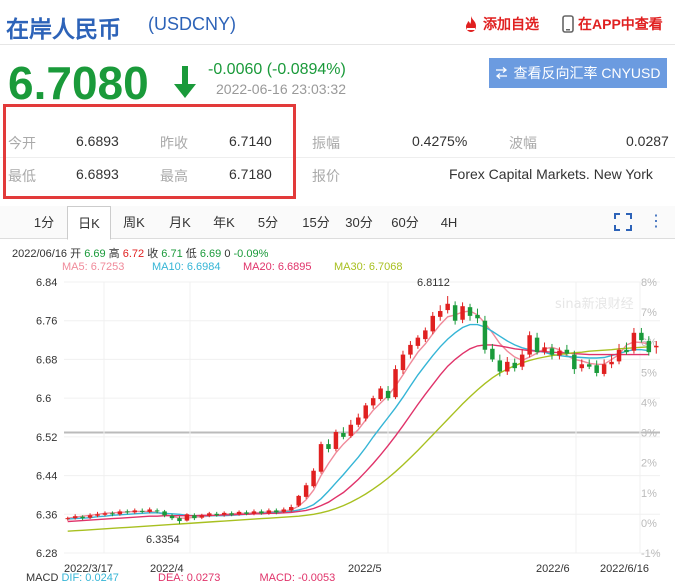 The height and width of the screenshot is (581, 675). I want to click on quote-source-value: Forex Capital Markets. New York, so click(551, 174).